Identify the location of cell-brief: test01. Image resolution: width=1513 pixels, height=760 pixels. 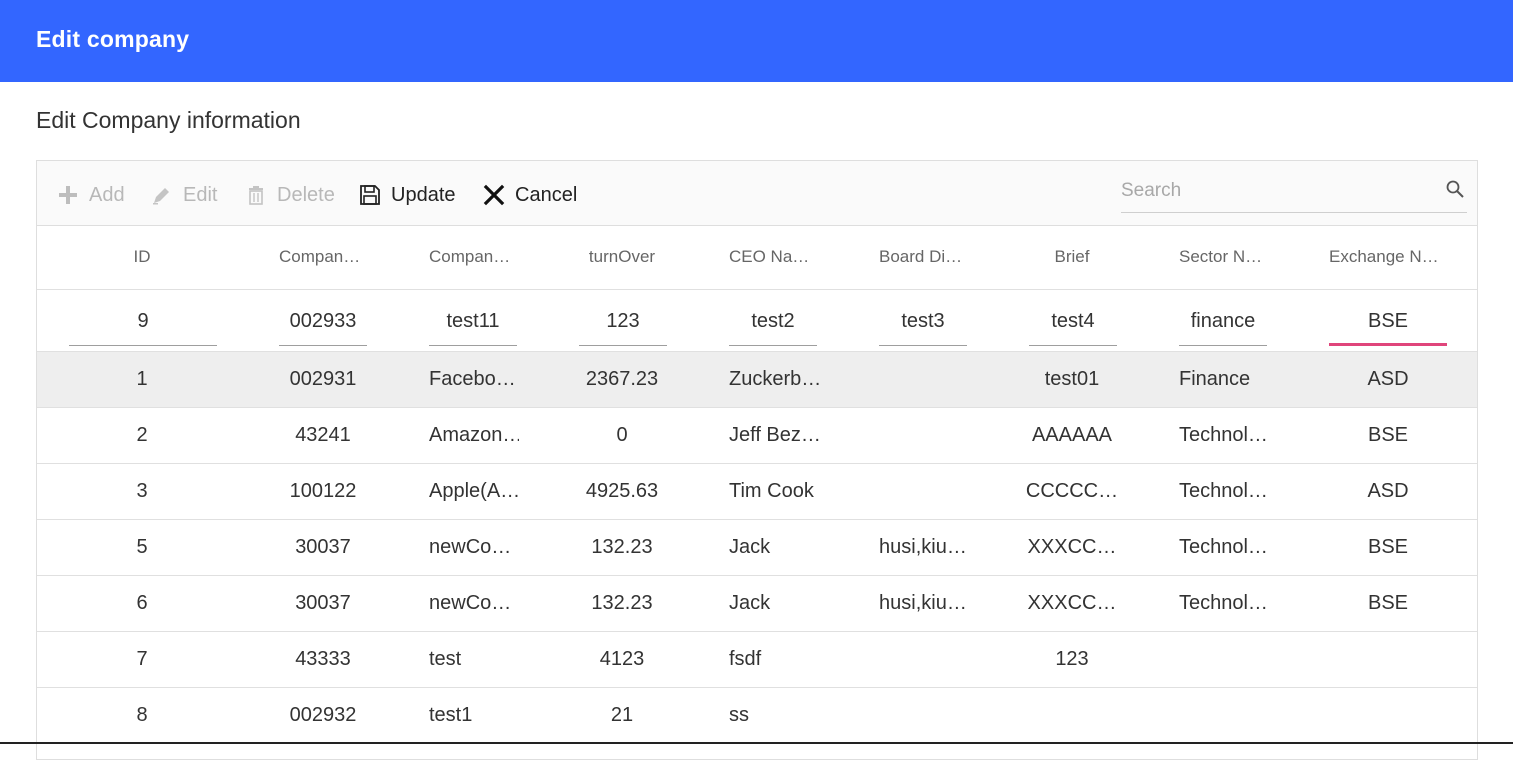
(1072, 379).